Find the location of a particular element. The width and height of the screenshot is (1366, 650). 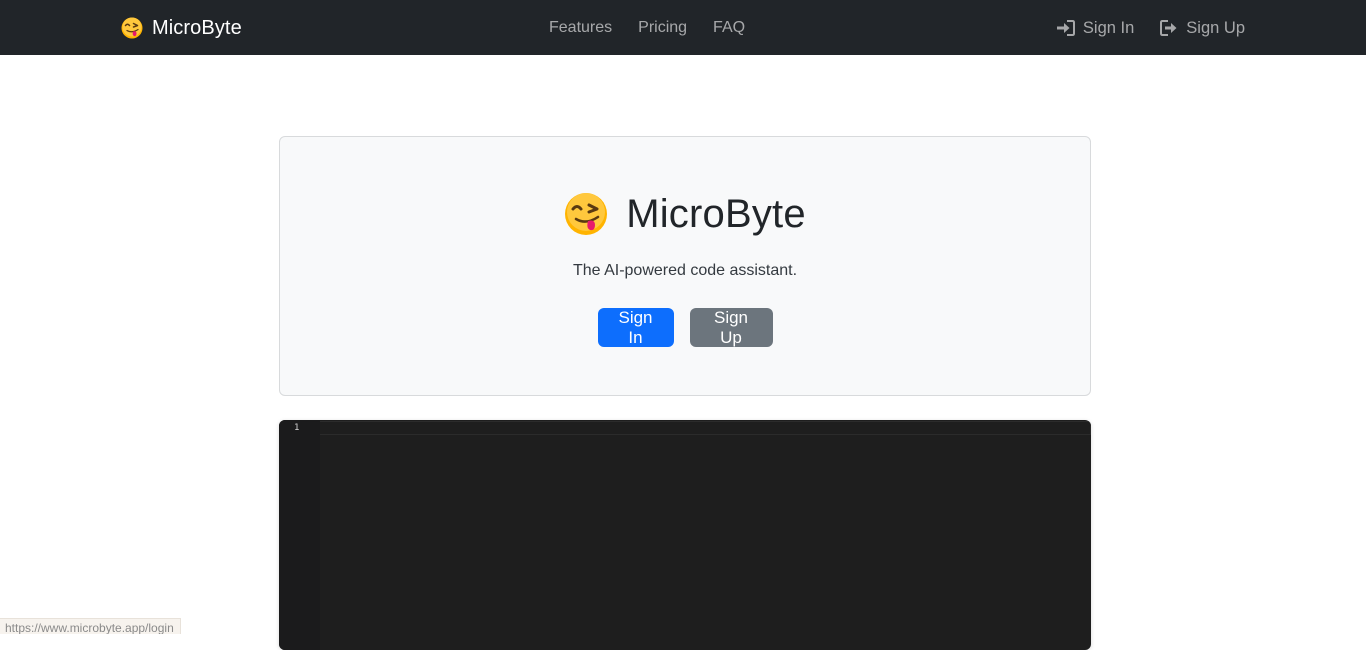

sign-in-icon is located at coordinates (1065, 28).